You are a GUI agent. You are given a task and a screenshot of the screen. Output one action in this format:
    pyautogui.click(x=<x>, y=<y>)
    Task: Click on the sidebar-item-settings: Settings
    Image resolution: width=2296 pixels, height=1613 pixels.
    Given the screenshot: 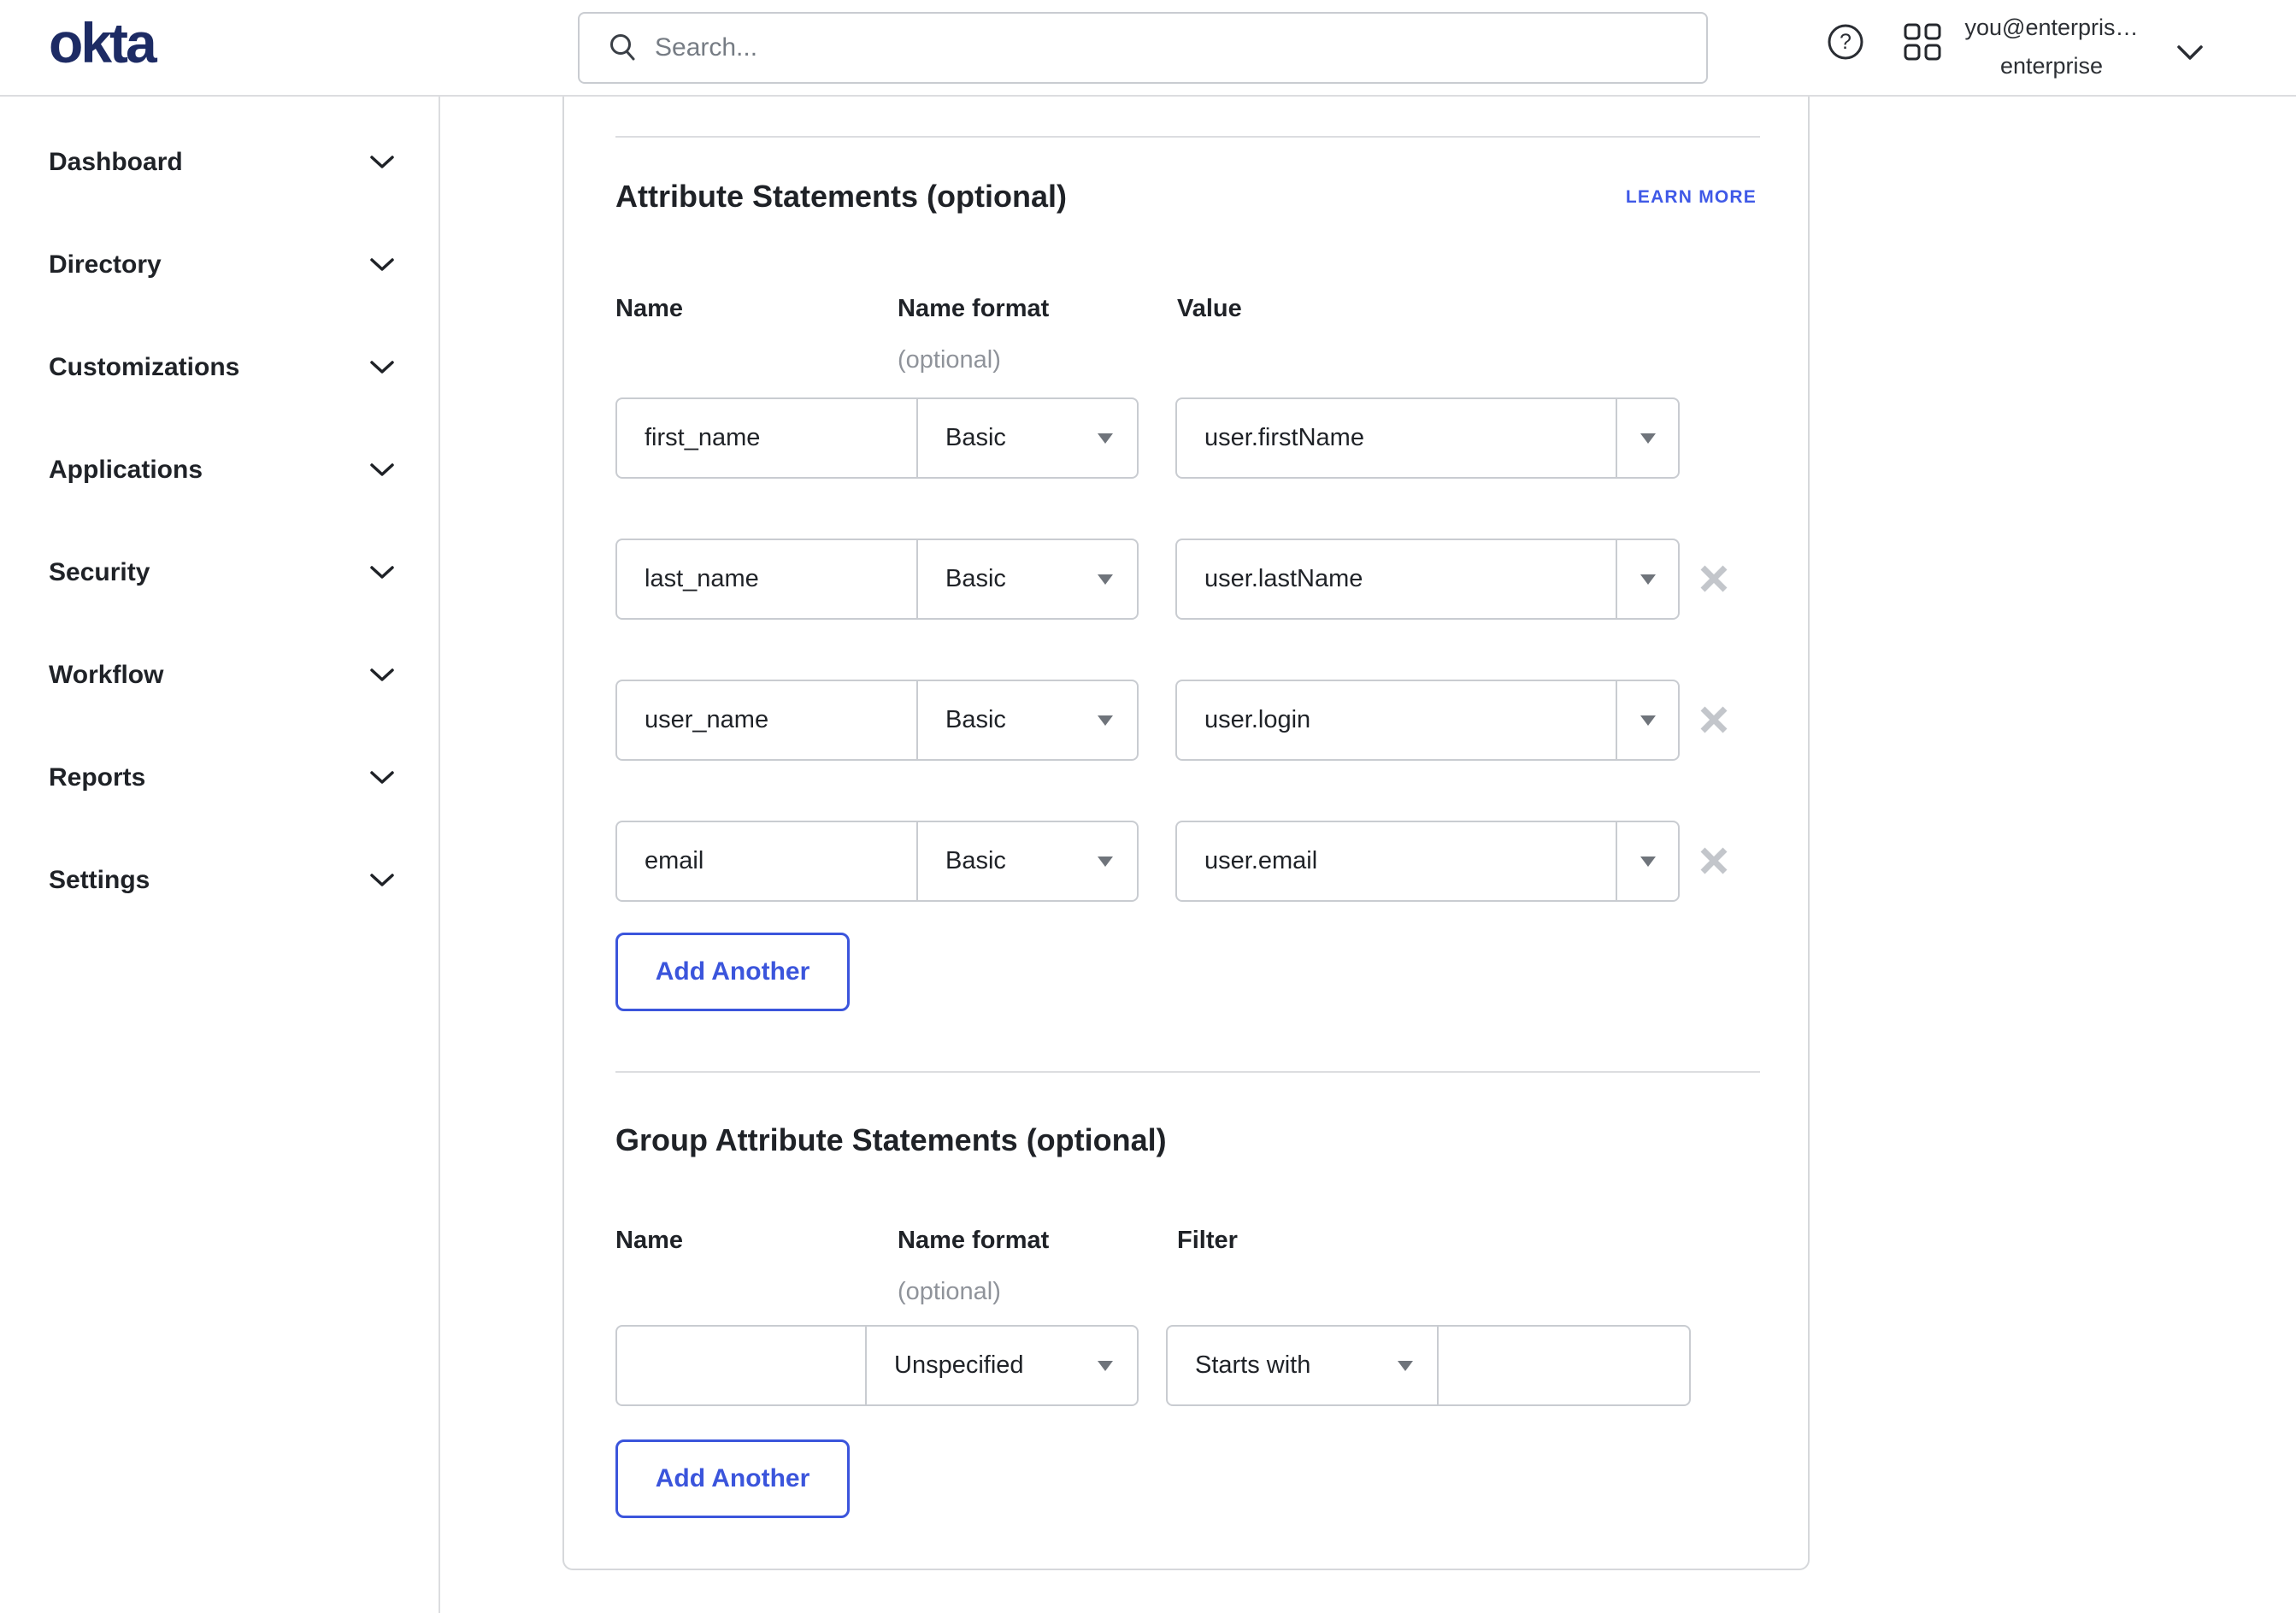 What is the action you would take?
    pyautogui.click(x=222, y=880)
    